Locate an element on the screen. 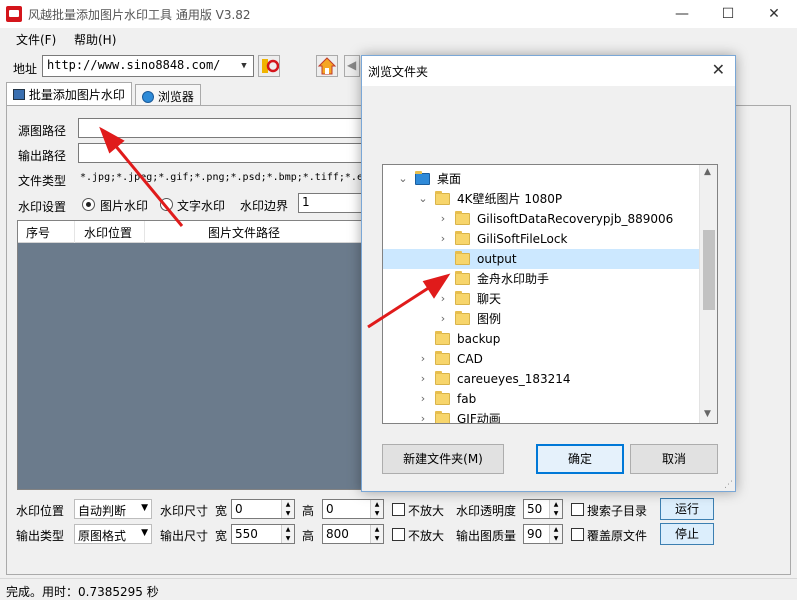 The image size is (797, 600). position-select: 自动判断 ▼ is located at coordinates (113, 509).